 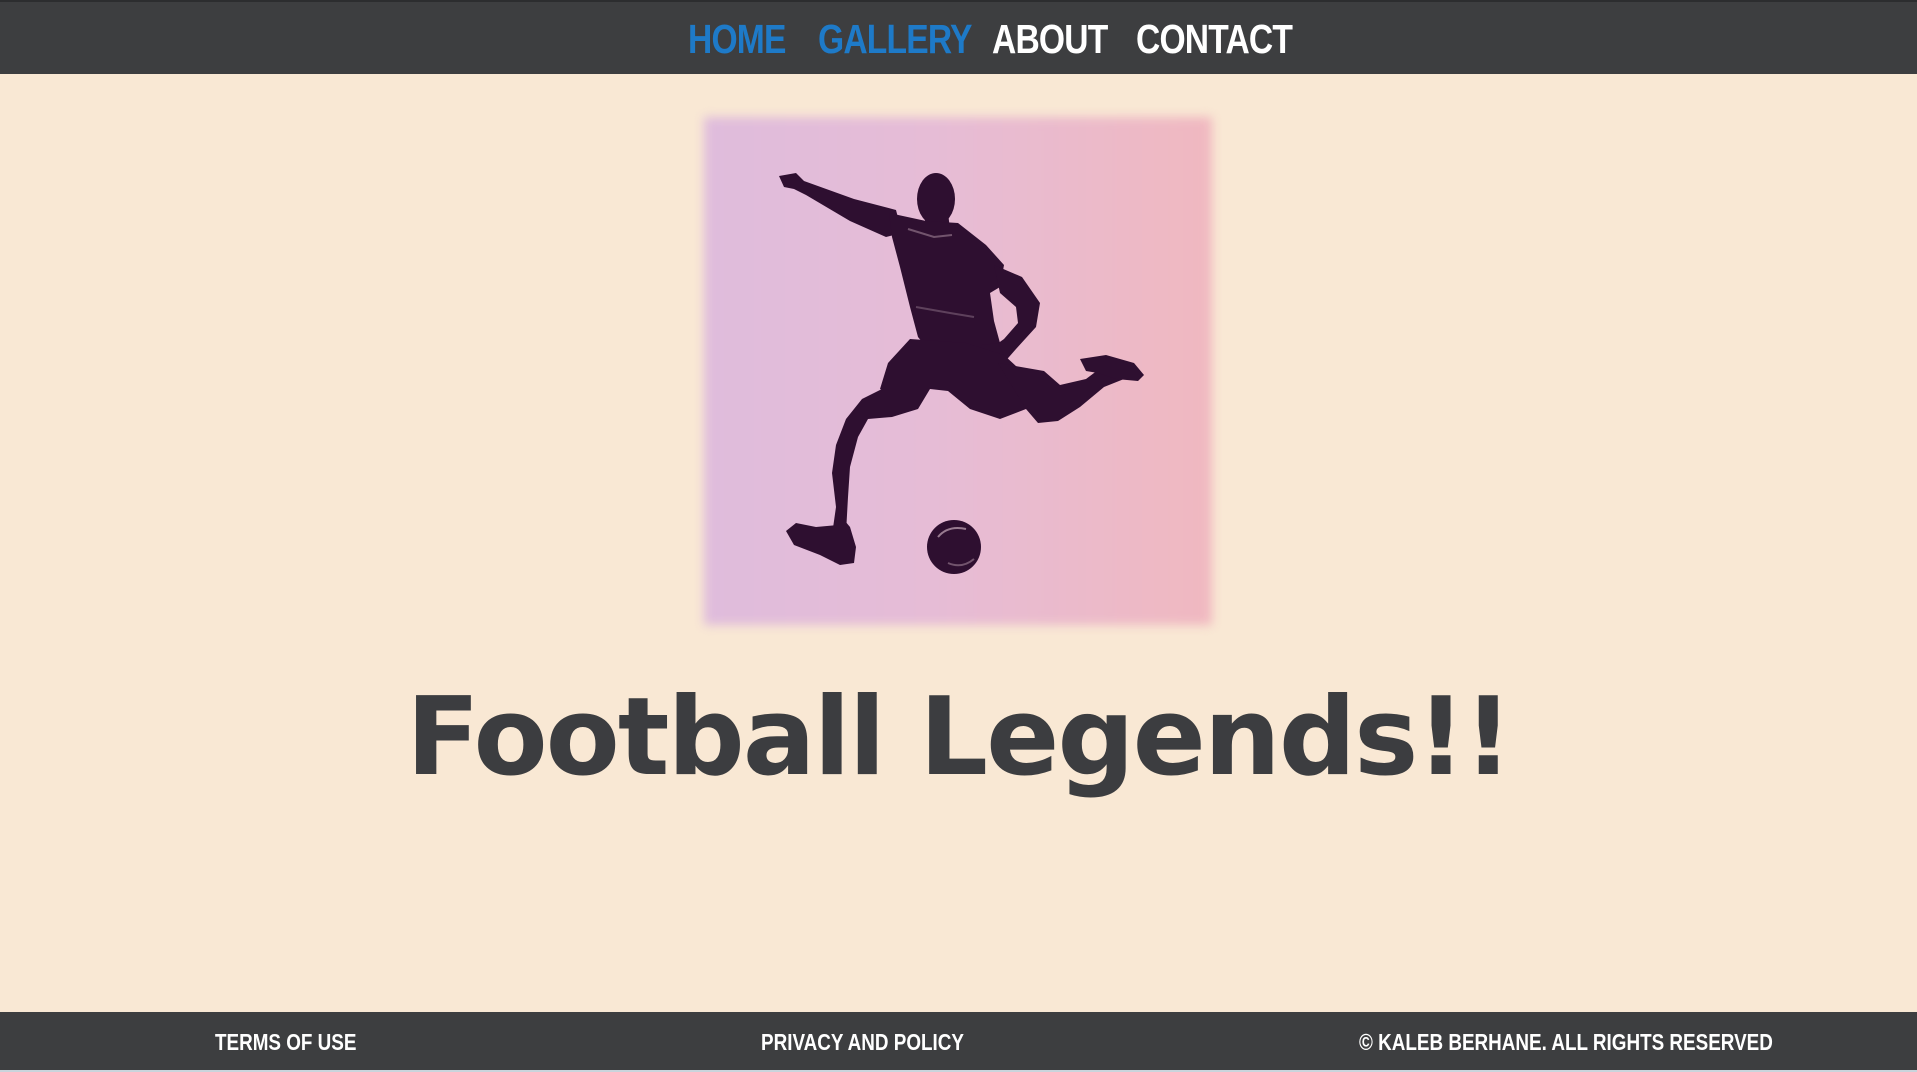 What do you see at coordinates (1566, 1042) in the screenshot?
I see `copyright-notice: © KALEB BERHANE. ALL RIGHTS RESERVED` at bounding box center [1566, 1042].